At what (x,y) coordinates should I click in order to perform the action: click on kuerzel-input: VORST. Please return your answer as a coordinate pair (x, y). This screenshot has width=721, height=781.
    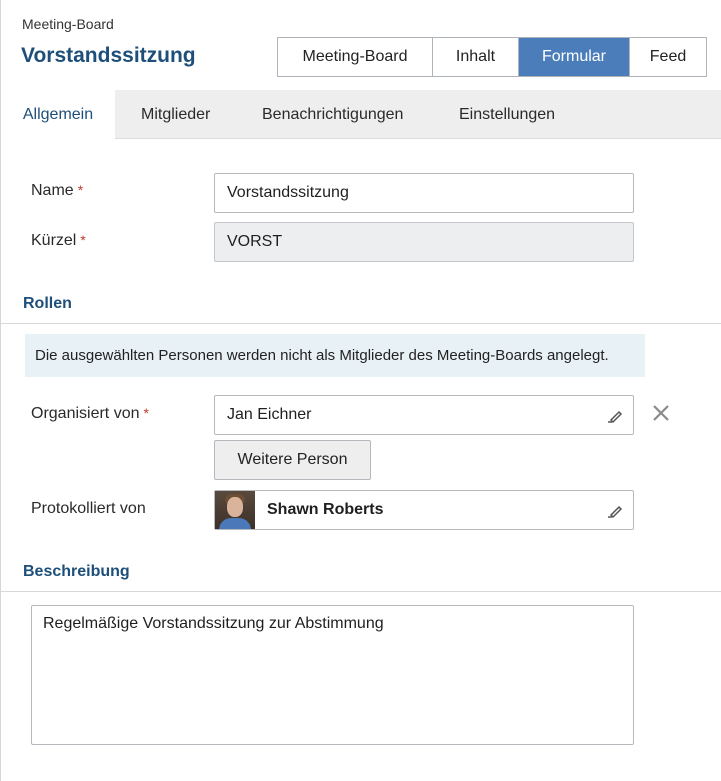
    Looking at the image, I should click on (424, 242).